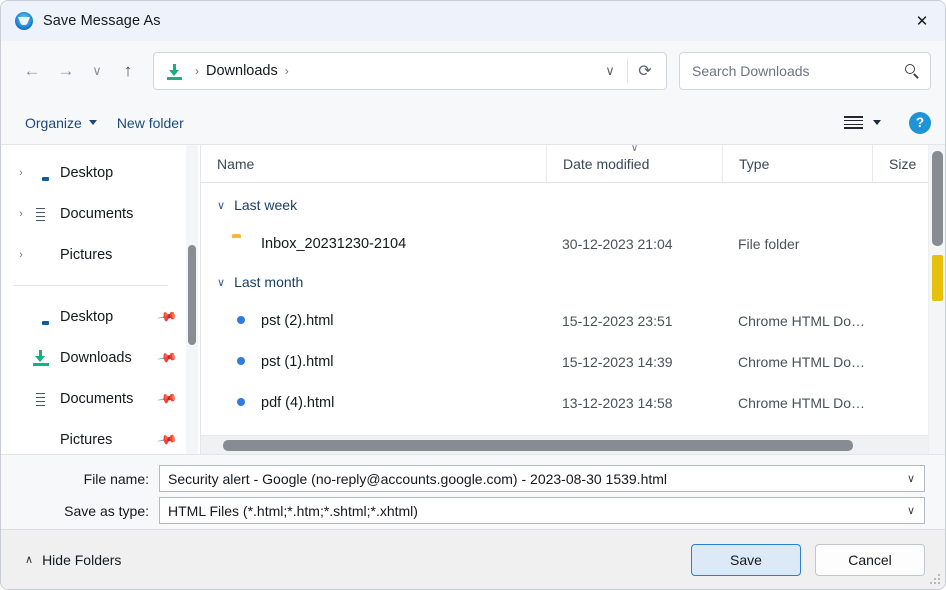 The width and height of the screenshot is (946, 590). I want to click on sidebar-item-documents-tree: › Documents, so click(93, 213).